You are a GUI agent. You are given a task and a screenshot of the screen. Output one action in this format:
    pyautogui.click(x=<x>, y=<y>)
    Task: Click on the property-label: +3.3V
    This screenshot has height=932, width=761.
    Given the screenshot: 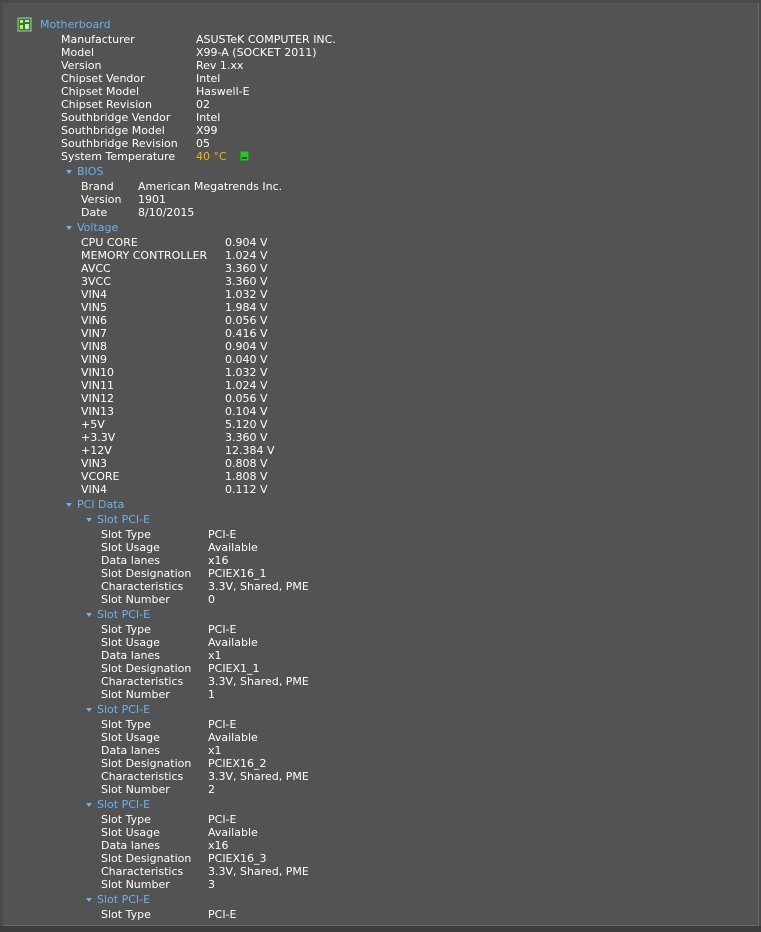 What is the action you would take?
    pyautogui.click(x=98, y=437)
    